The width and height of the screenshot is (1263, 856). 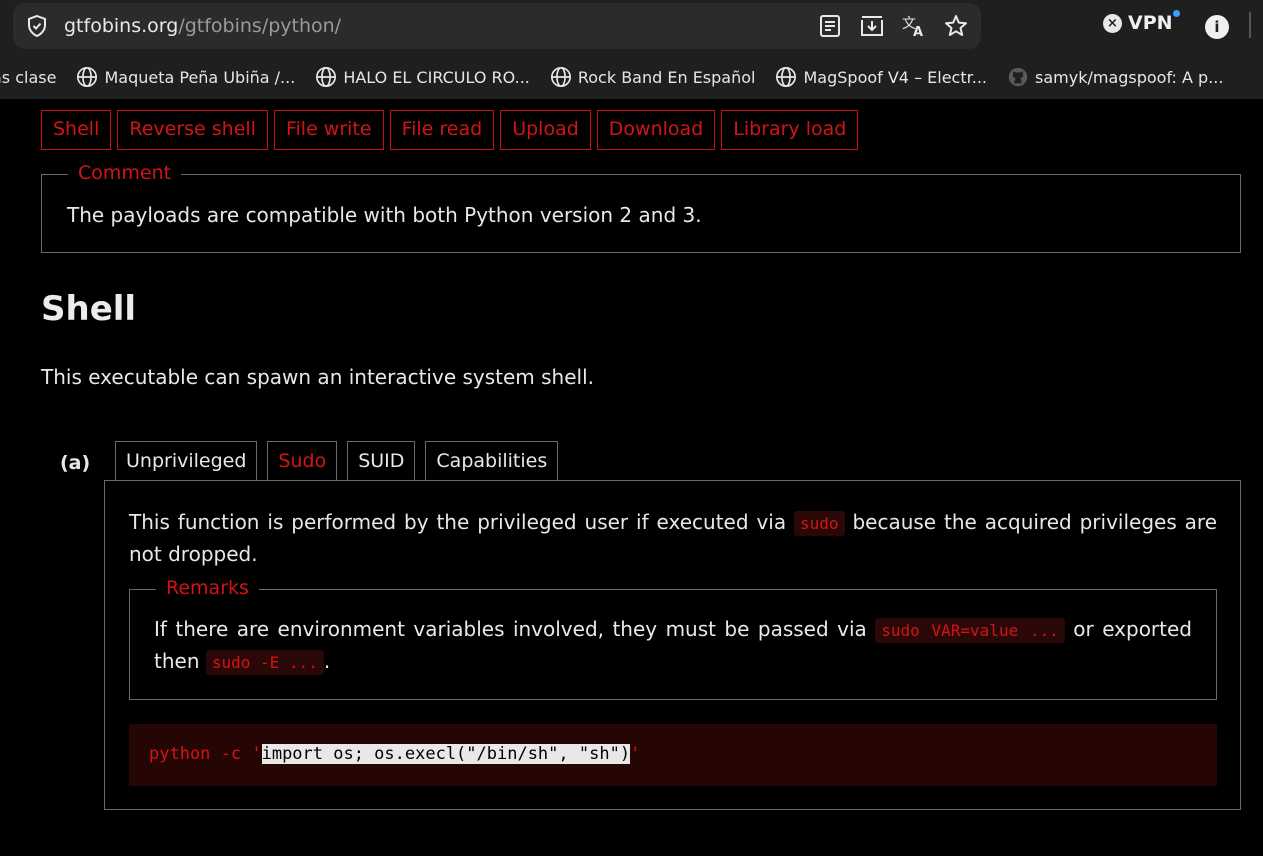 What do you see at coordinates (666, 77) in the screenshot?
I see `bookmark-label: Rock Band En Español` at bounding box center [666, 77].